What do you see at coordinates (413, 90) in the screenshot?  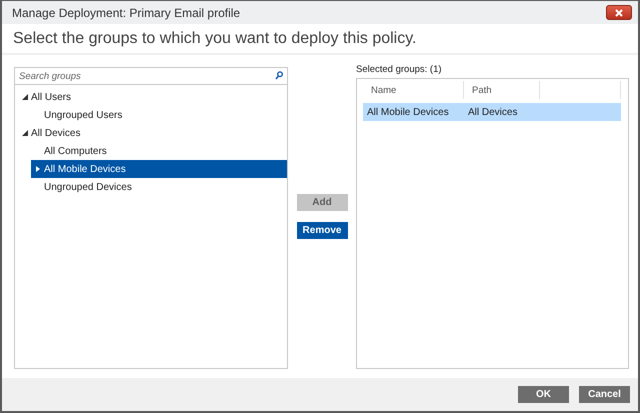 I see `column-header: Name` at bounding box center [413, 90].